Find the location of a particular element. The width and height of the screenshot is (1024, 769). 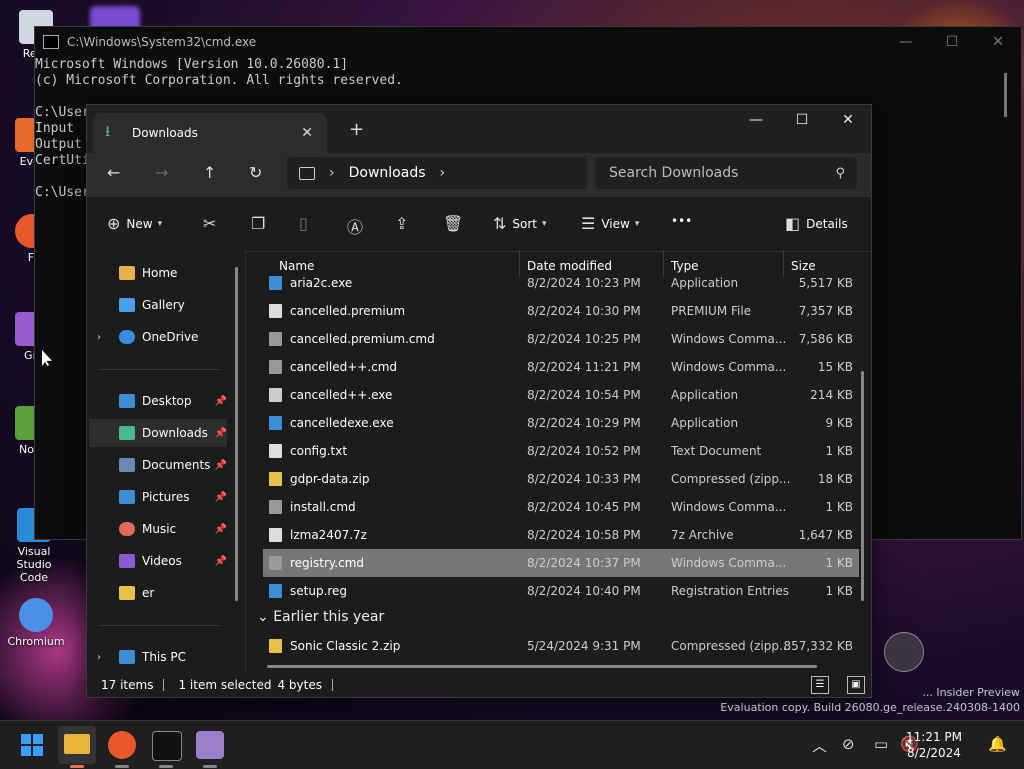

file-type: Text Document is located at coordinates (716, 451).